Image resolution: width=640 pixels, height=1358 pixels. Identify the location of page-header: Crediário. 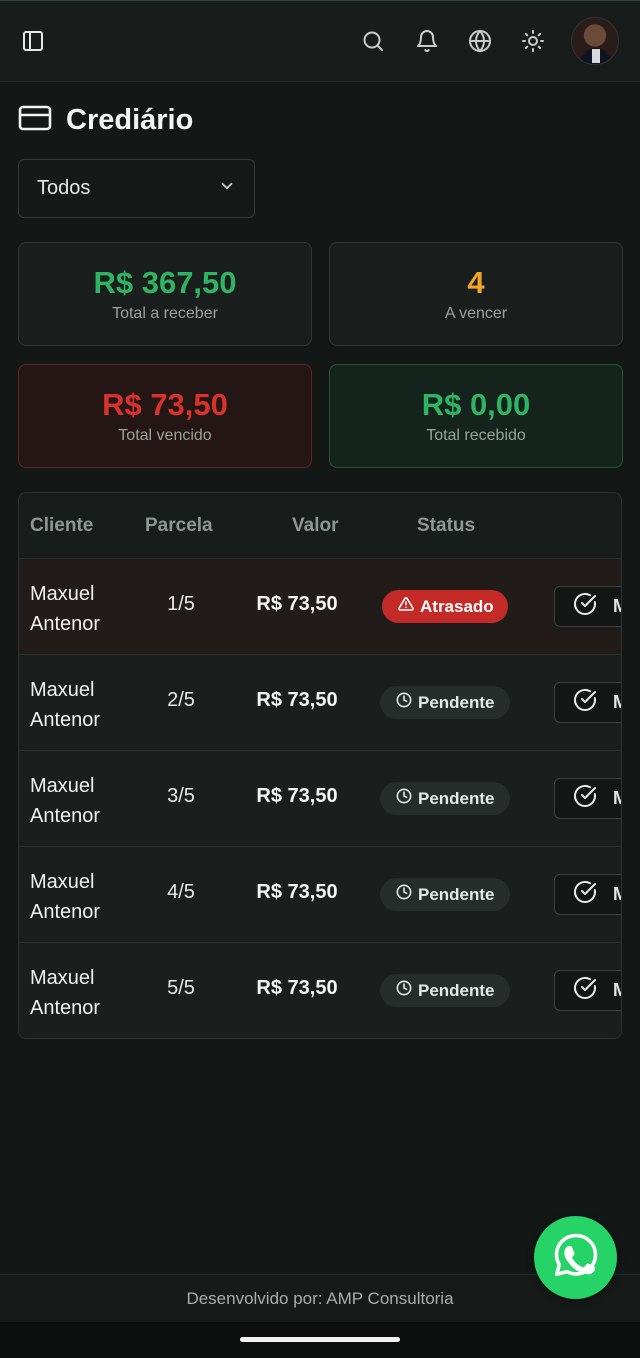
(105, 120).